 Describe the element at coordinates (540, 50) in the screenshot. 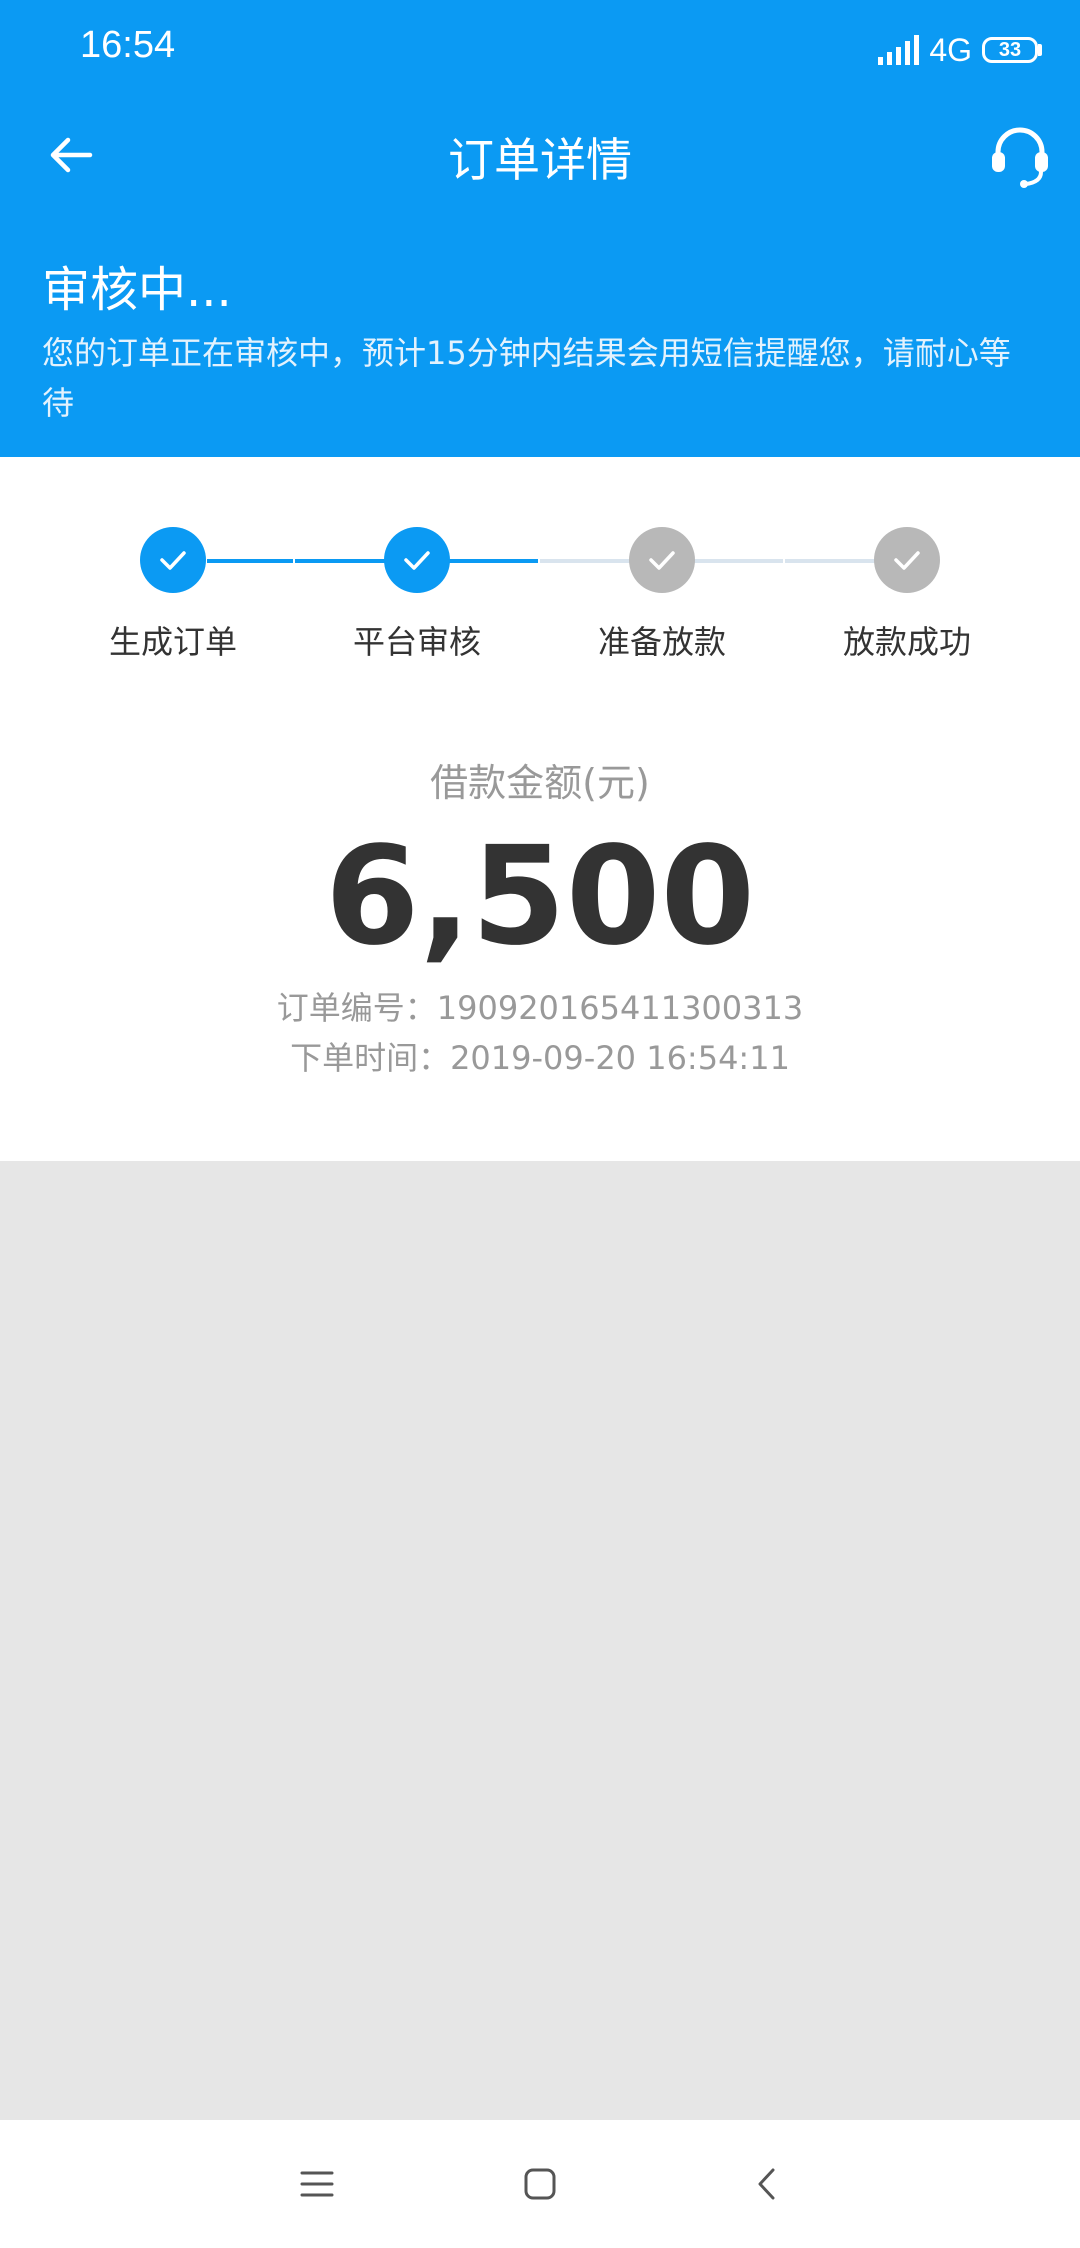

I see `status-bar: 16:54 4G 33` at that location.